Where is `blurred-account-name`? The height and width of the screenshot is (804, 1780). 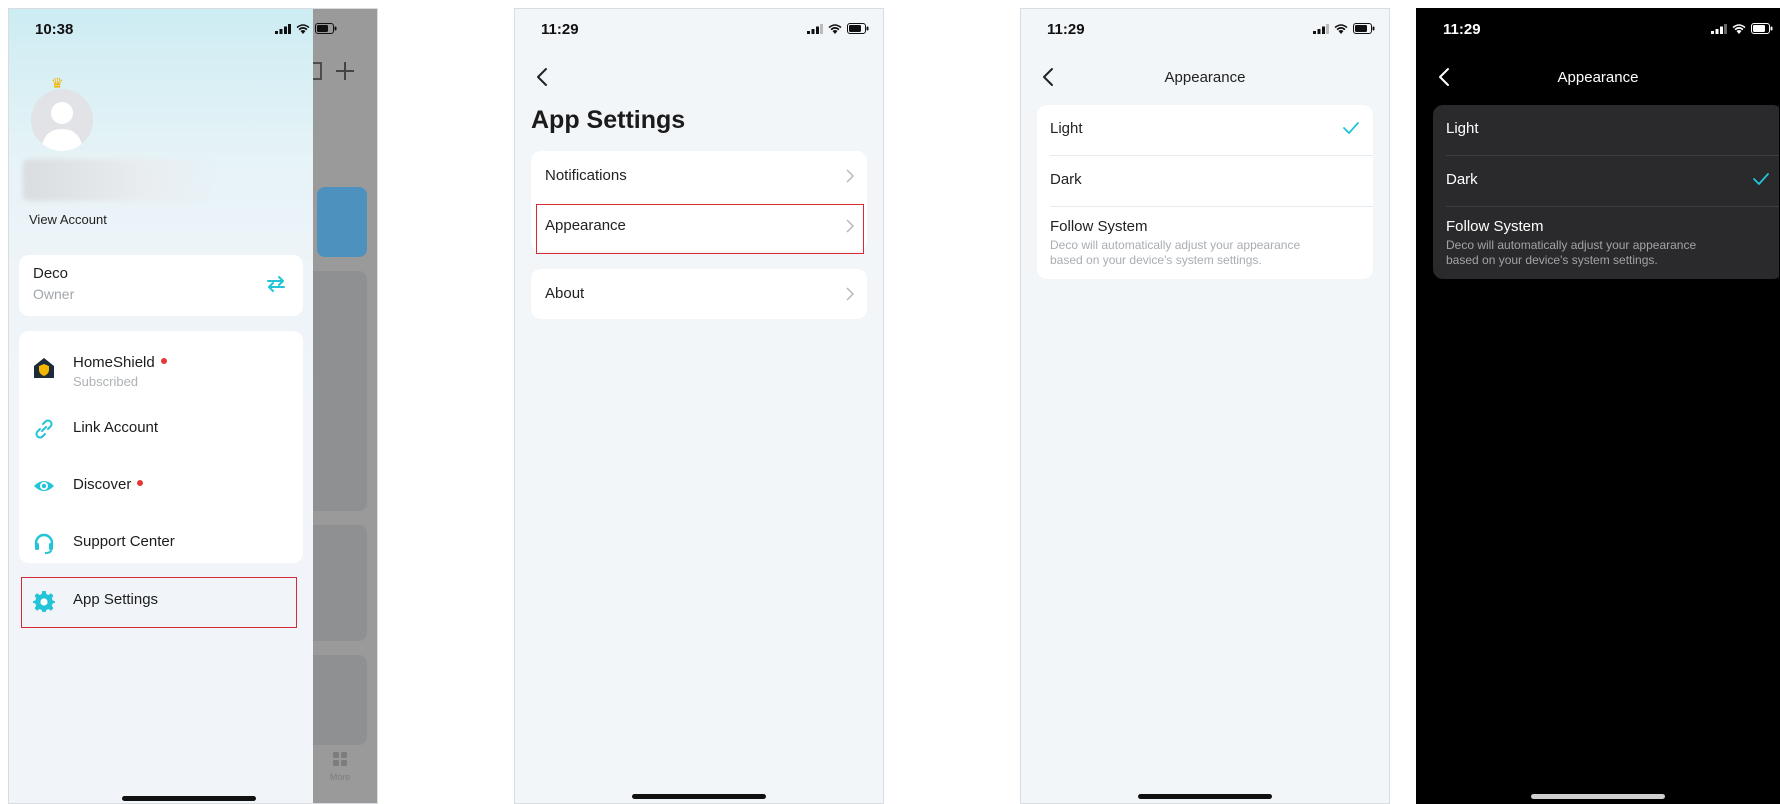 blurred-account-name is located at coordinates (118, 180).